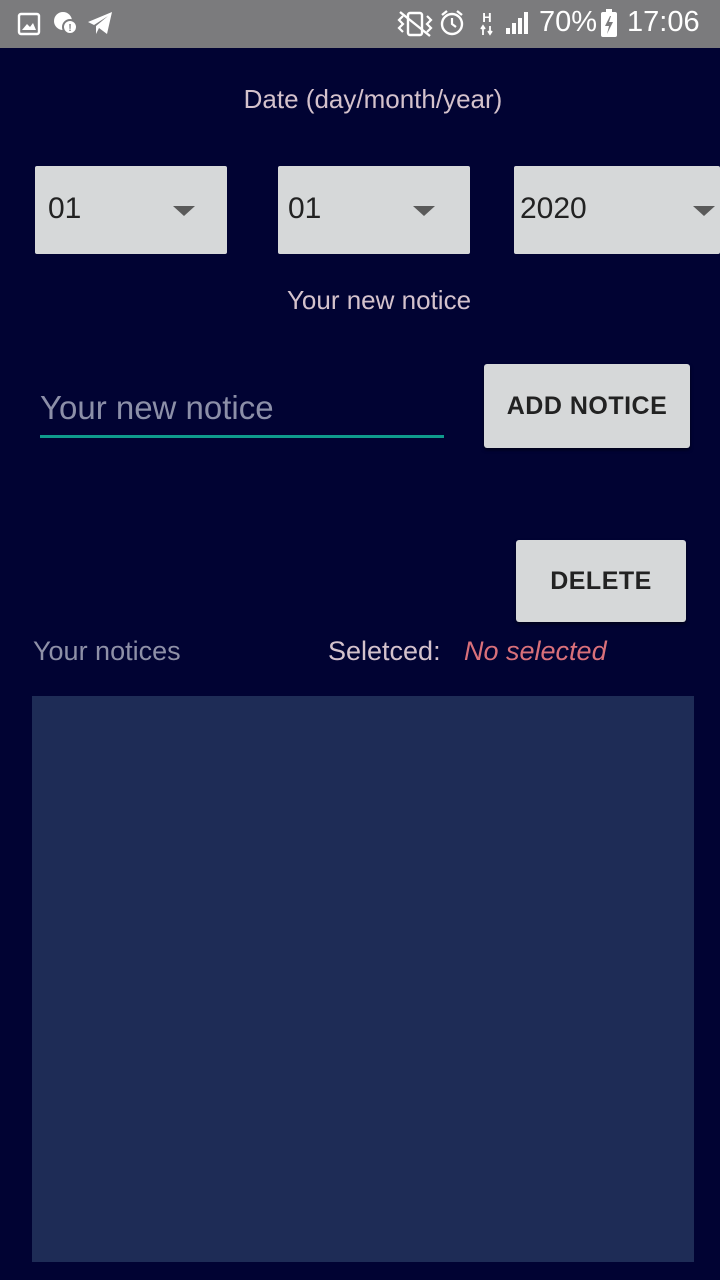 The width and height of the screenshot is (720, 1280). I want to click on date-label: Date (day/month/year), so click(373, 99).